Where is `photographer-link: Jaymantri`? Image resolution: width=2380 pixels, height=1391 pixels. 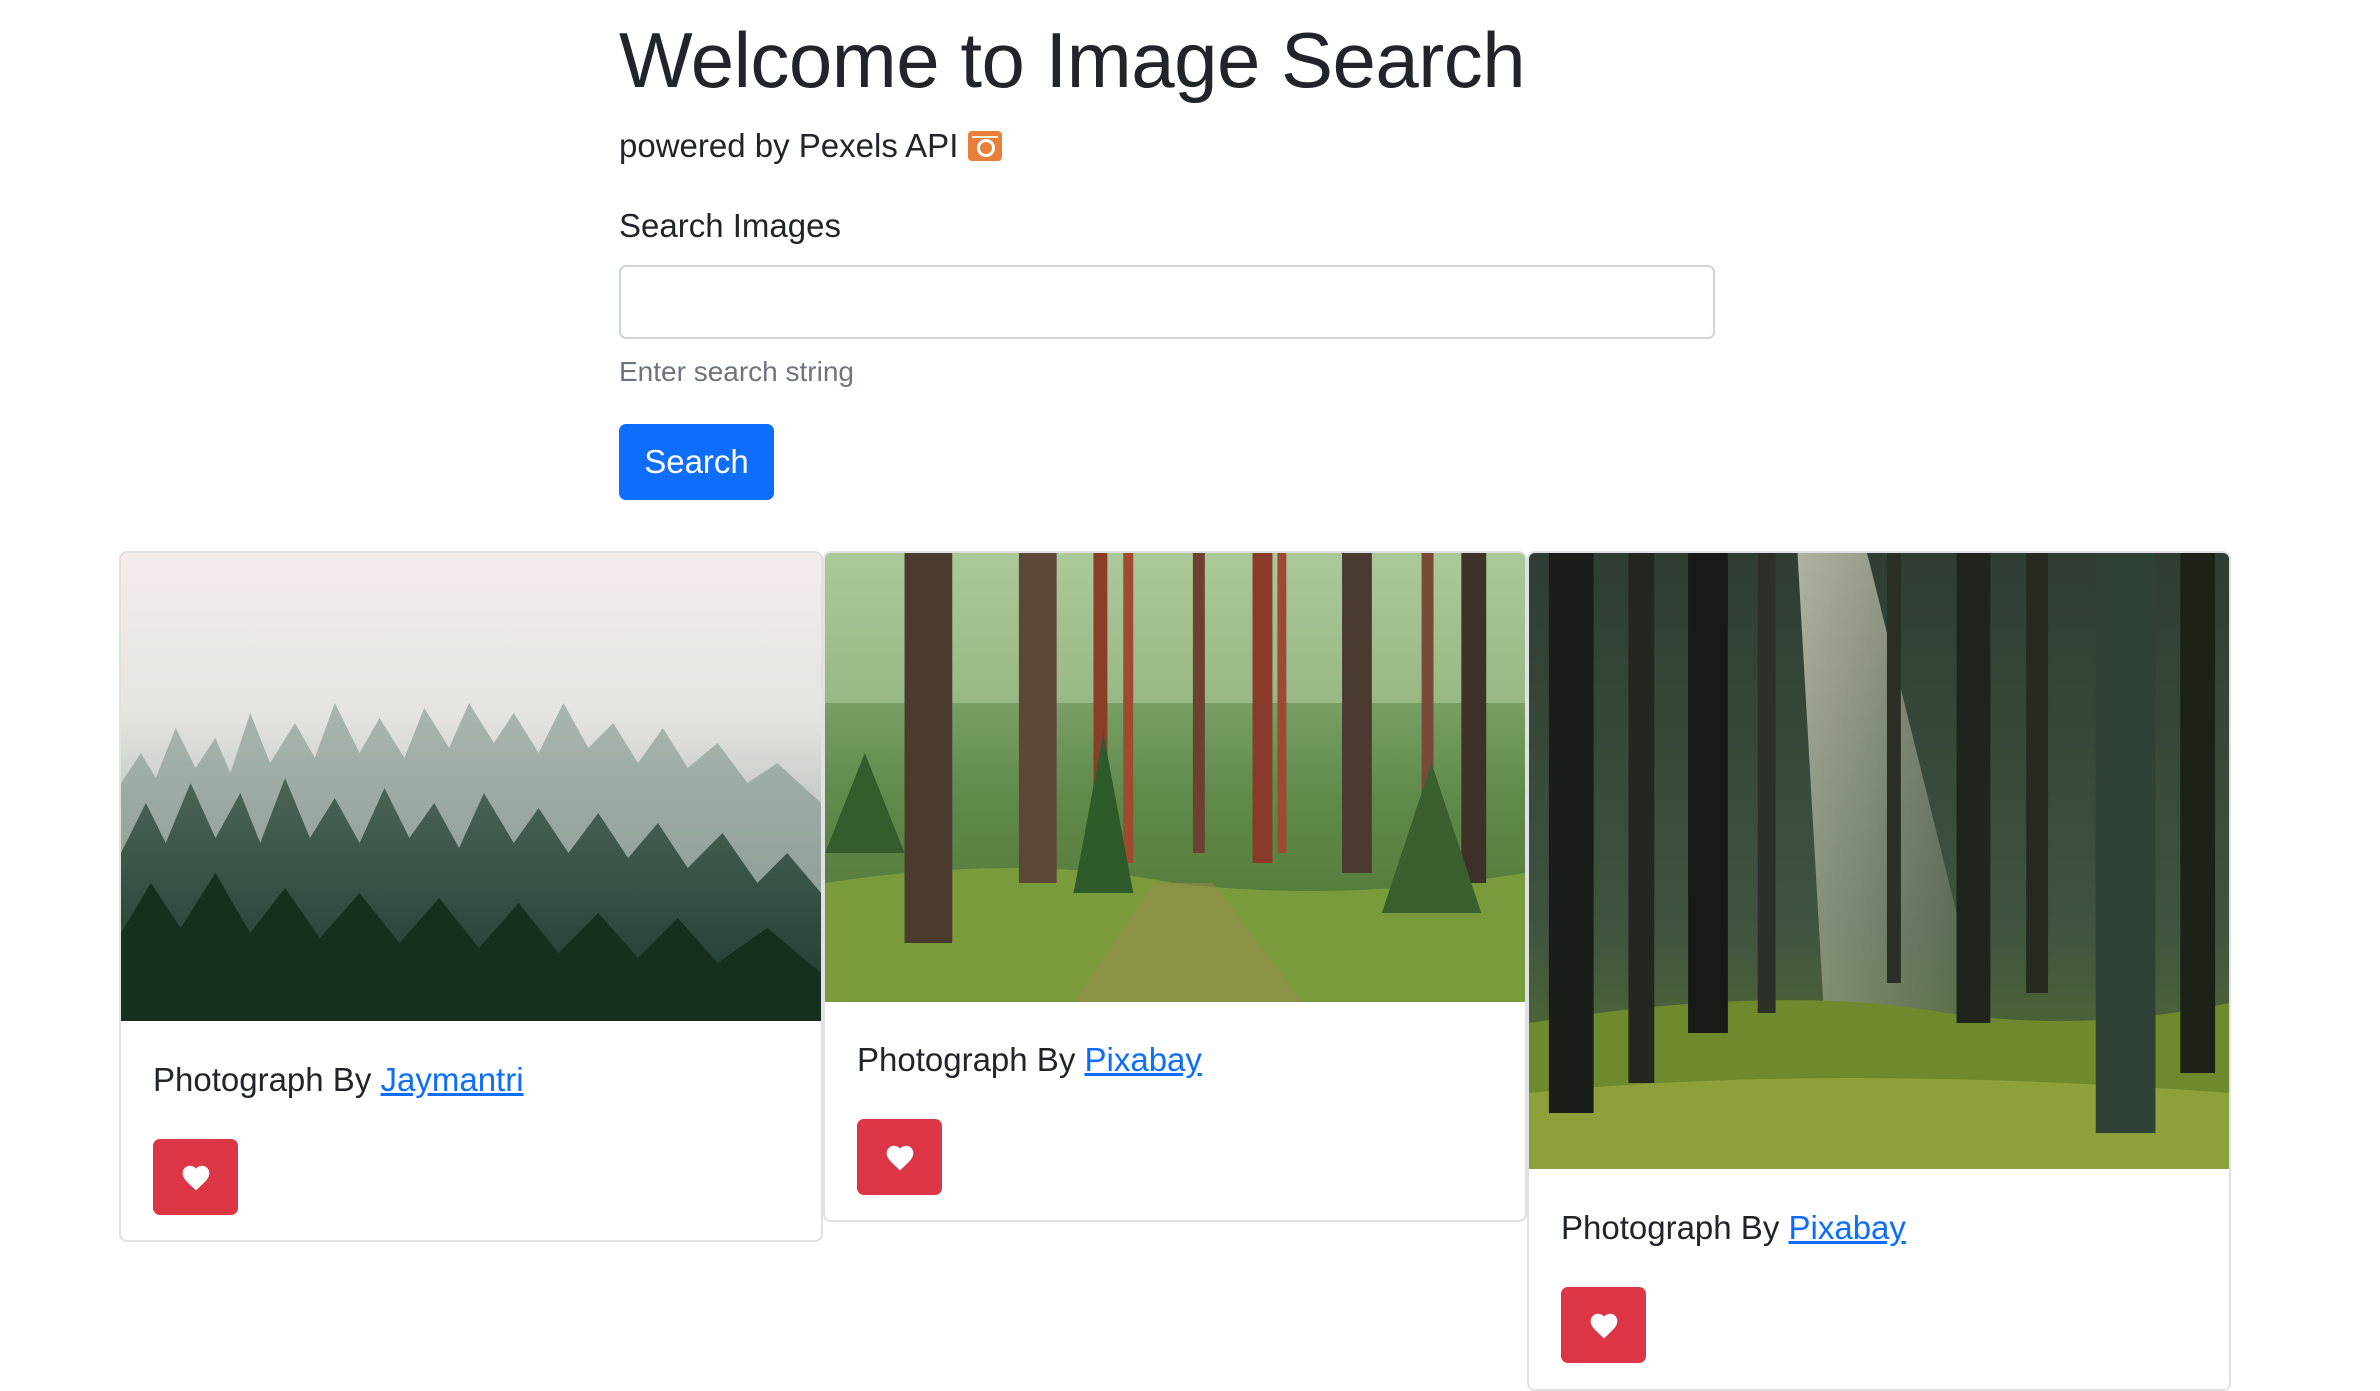
photographer-link: Jaymantri is located at coordinates (452, 1079).